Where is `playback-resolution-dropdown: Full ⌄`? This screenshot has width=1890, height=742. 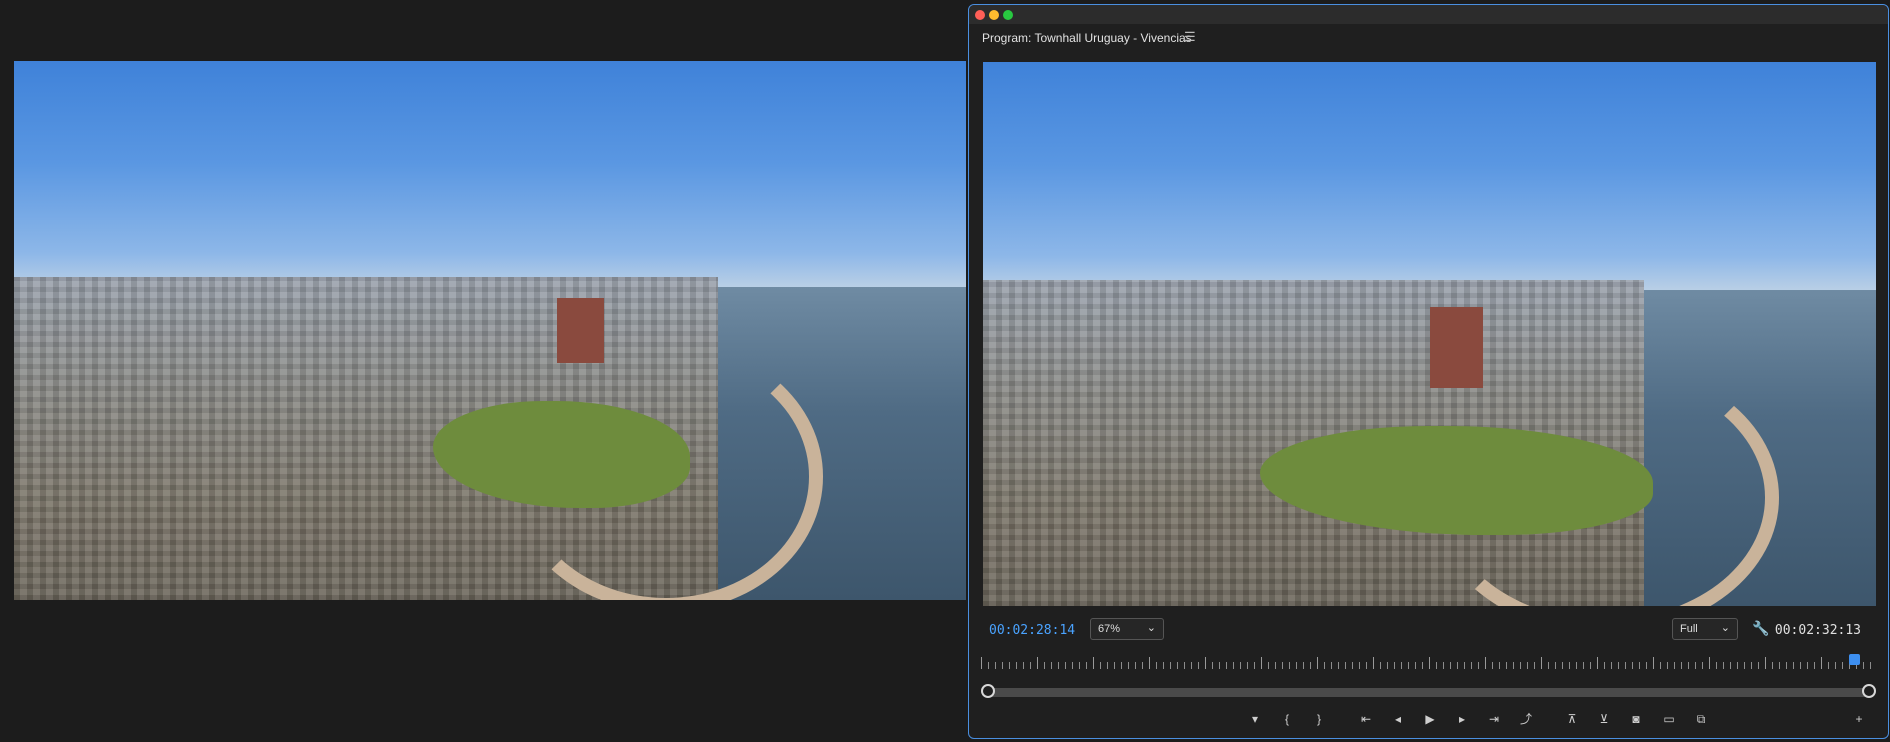 playback-resolution-dropdown: Full ⌄ is located at coordinates (1705, 629).